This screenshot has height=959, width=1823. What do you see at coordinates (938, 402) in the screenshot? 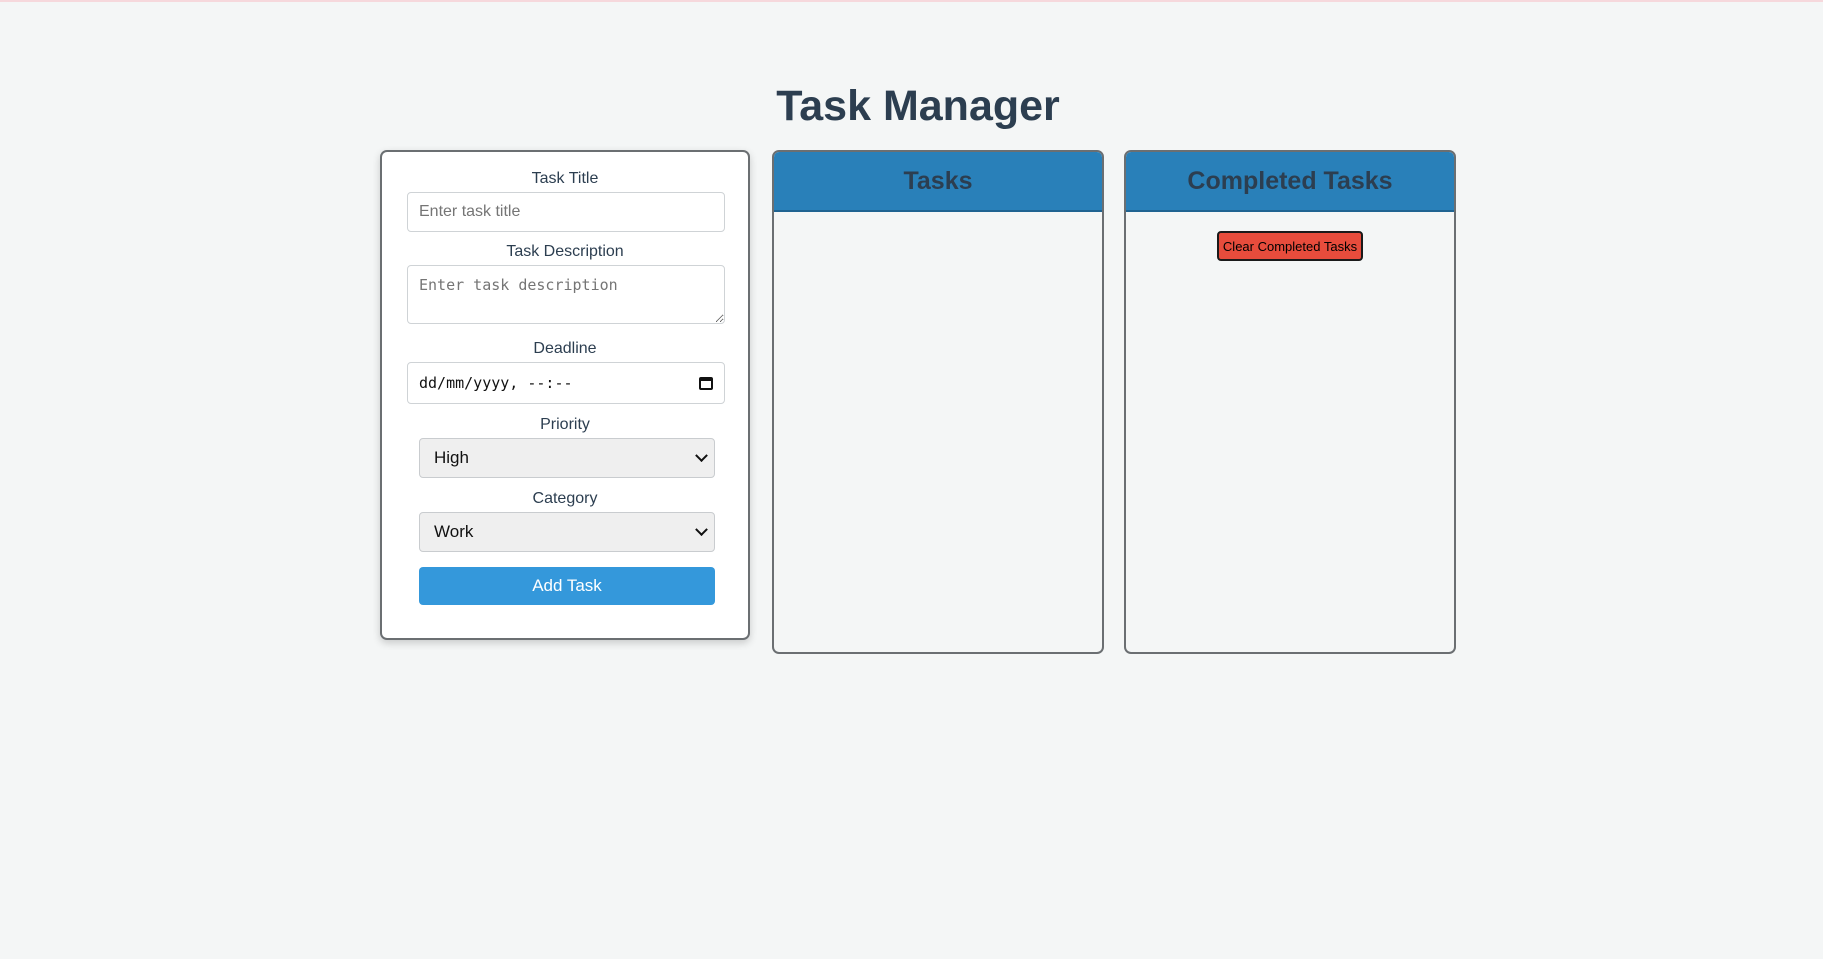
I see `tasks-panel: Tasks` at bounding box center [938, 402].